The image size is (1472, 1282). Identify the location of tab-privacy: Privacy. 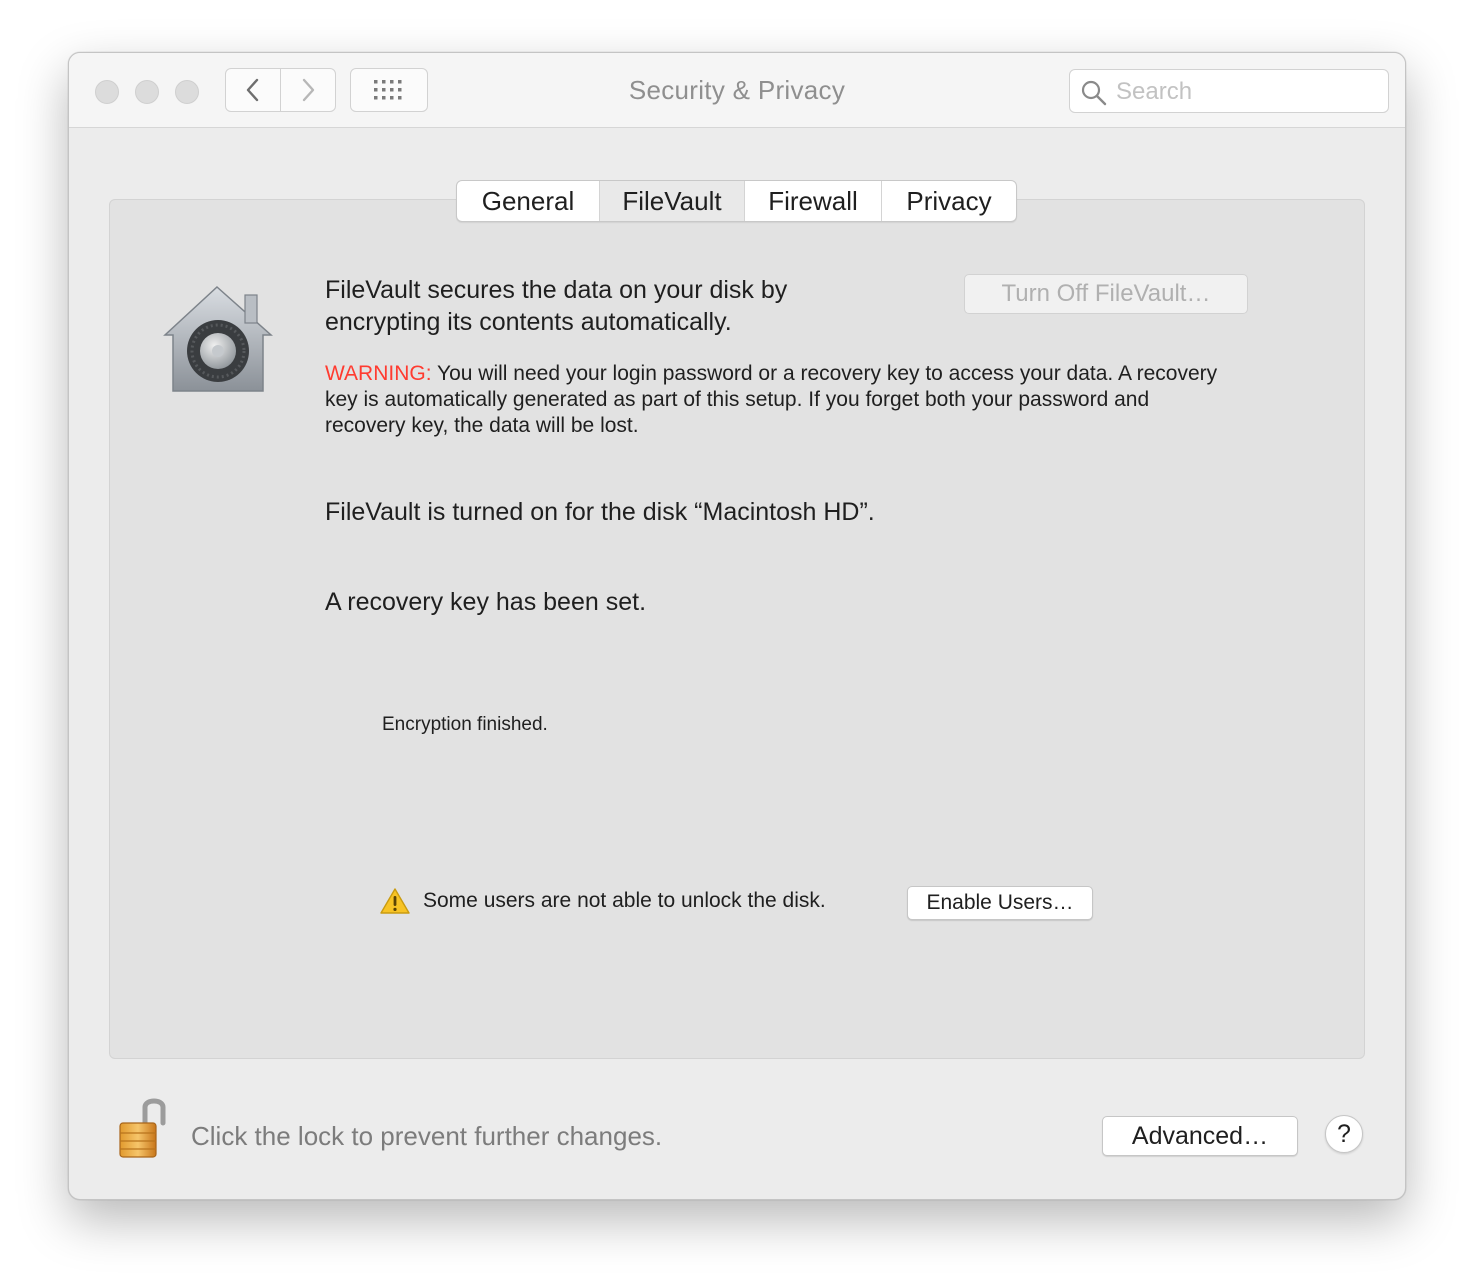
(949, 201).